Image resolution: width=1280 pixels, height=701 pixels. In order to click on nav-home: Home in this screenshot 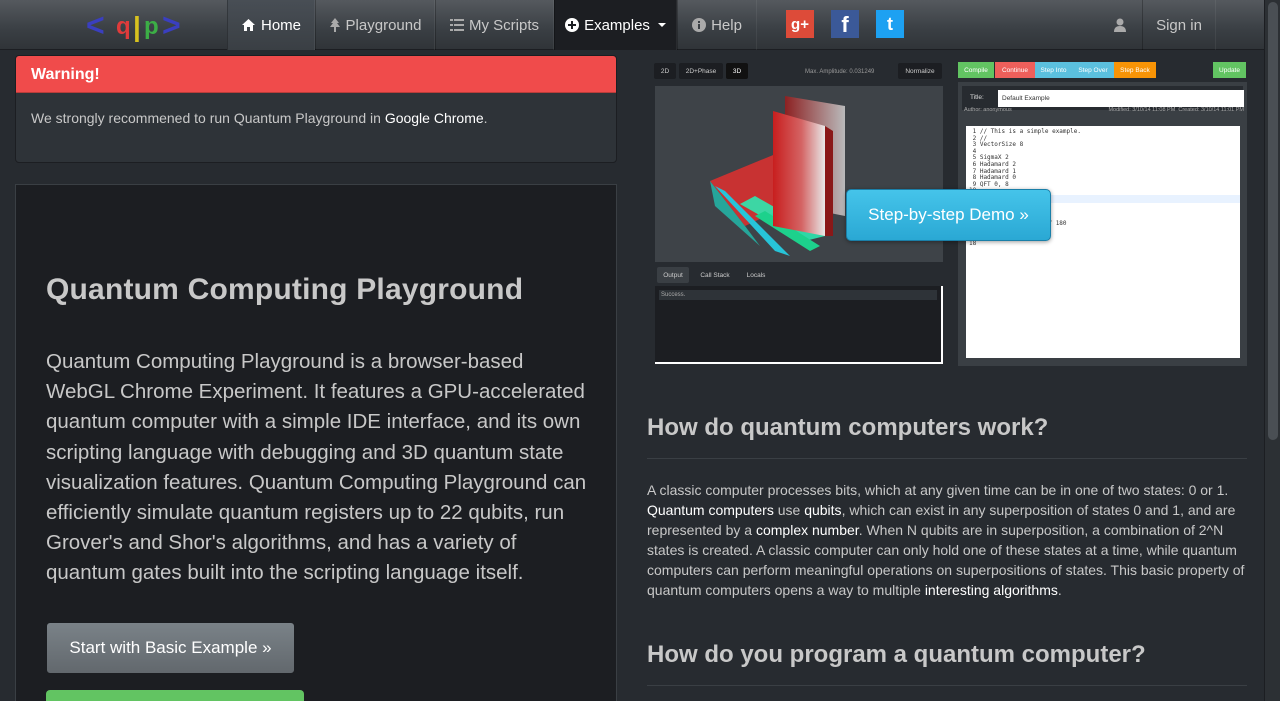, I will do `click(271, 25)`.